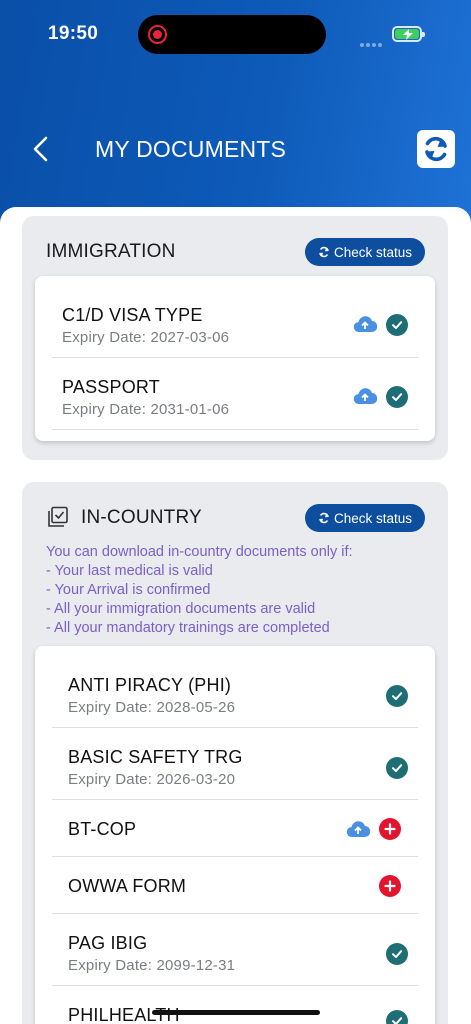 This screenshot has width=471, height=1024. Describe the element at coordinates (236, 1012) in the screenshot. I see `home-indicator` at that location.